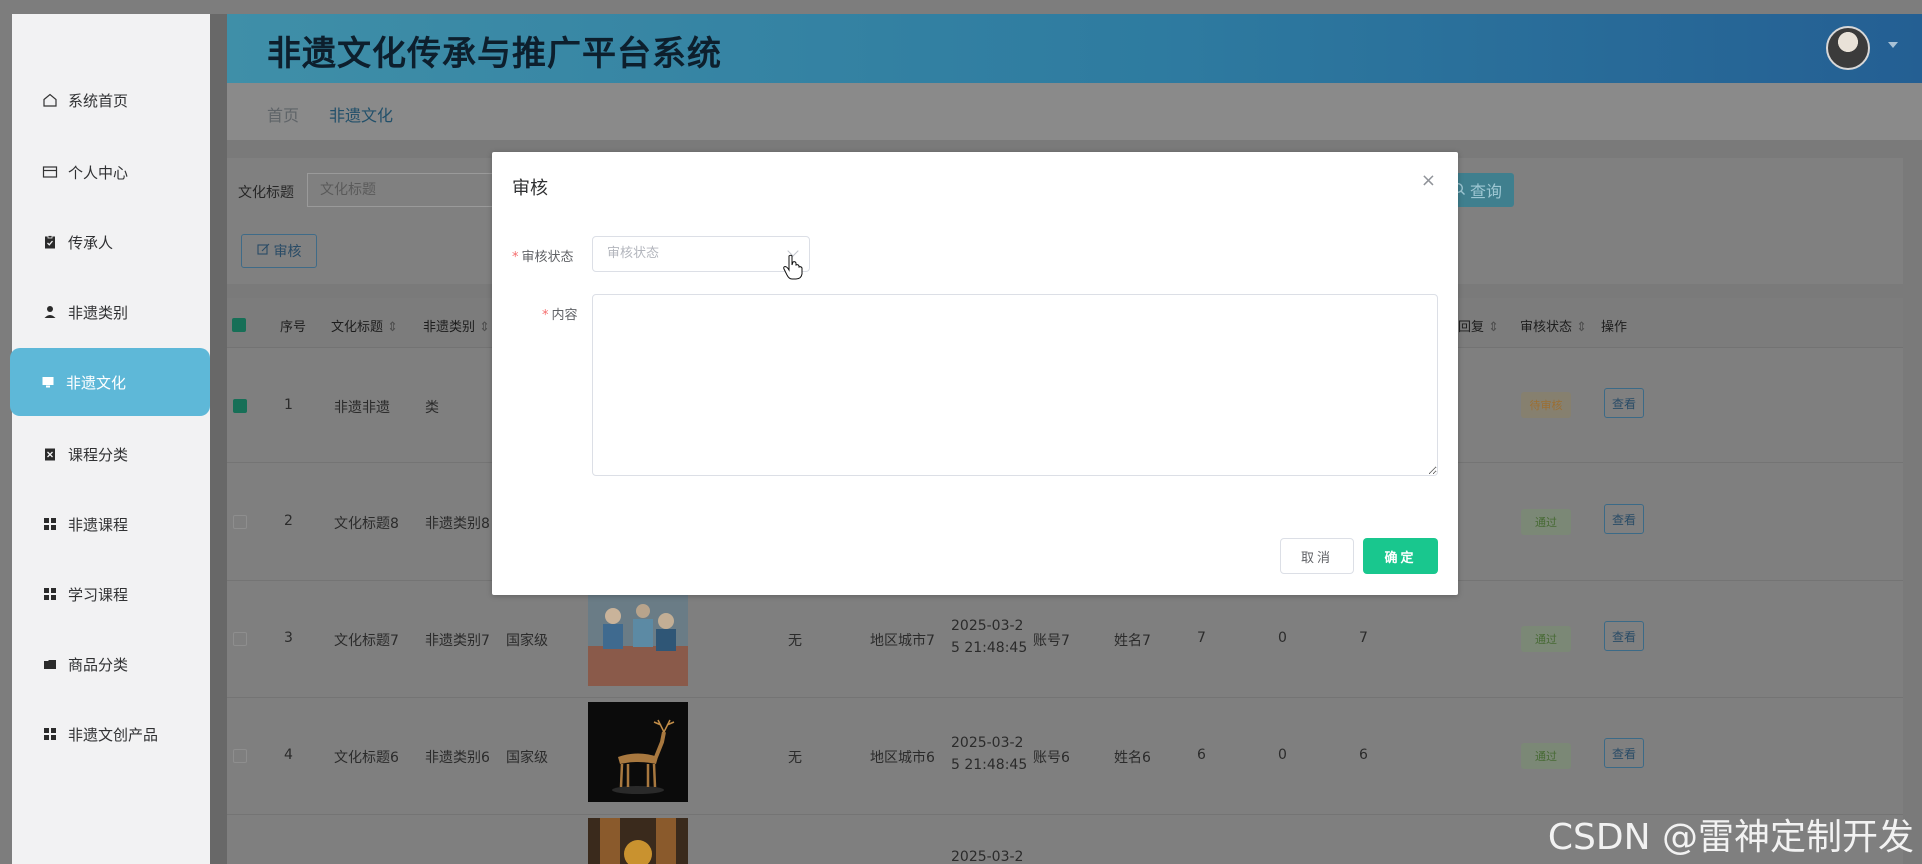 This screenshot has height=864, width=1922. Describe the element at coordinates (263, 251) in the screenshot. I see `edit-icon` at that location.